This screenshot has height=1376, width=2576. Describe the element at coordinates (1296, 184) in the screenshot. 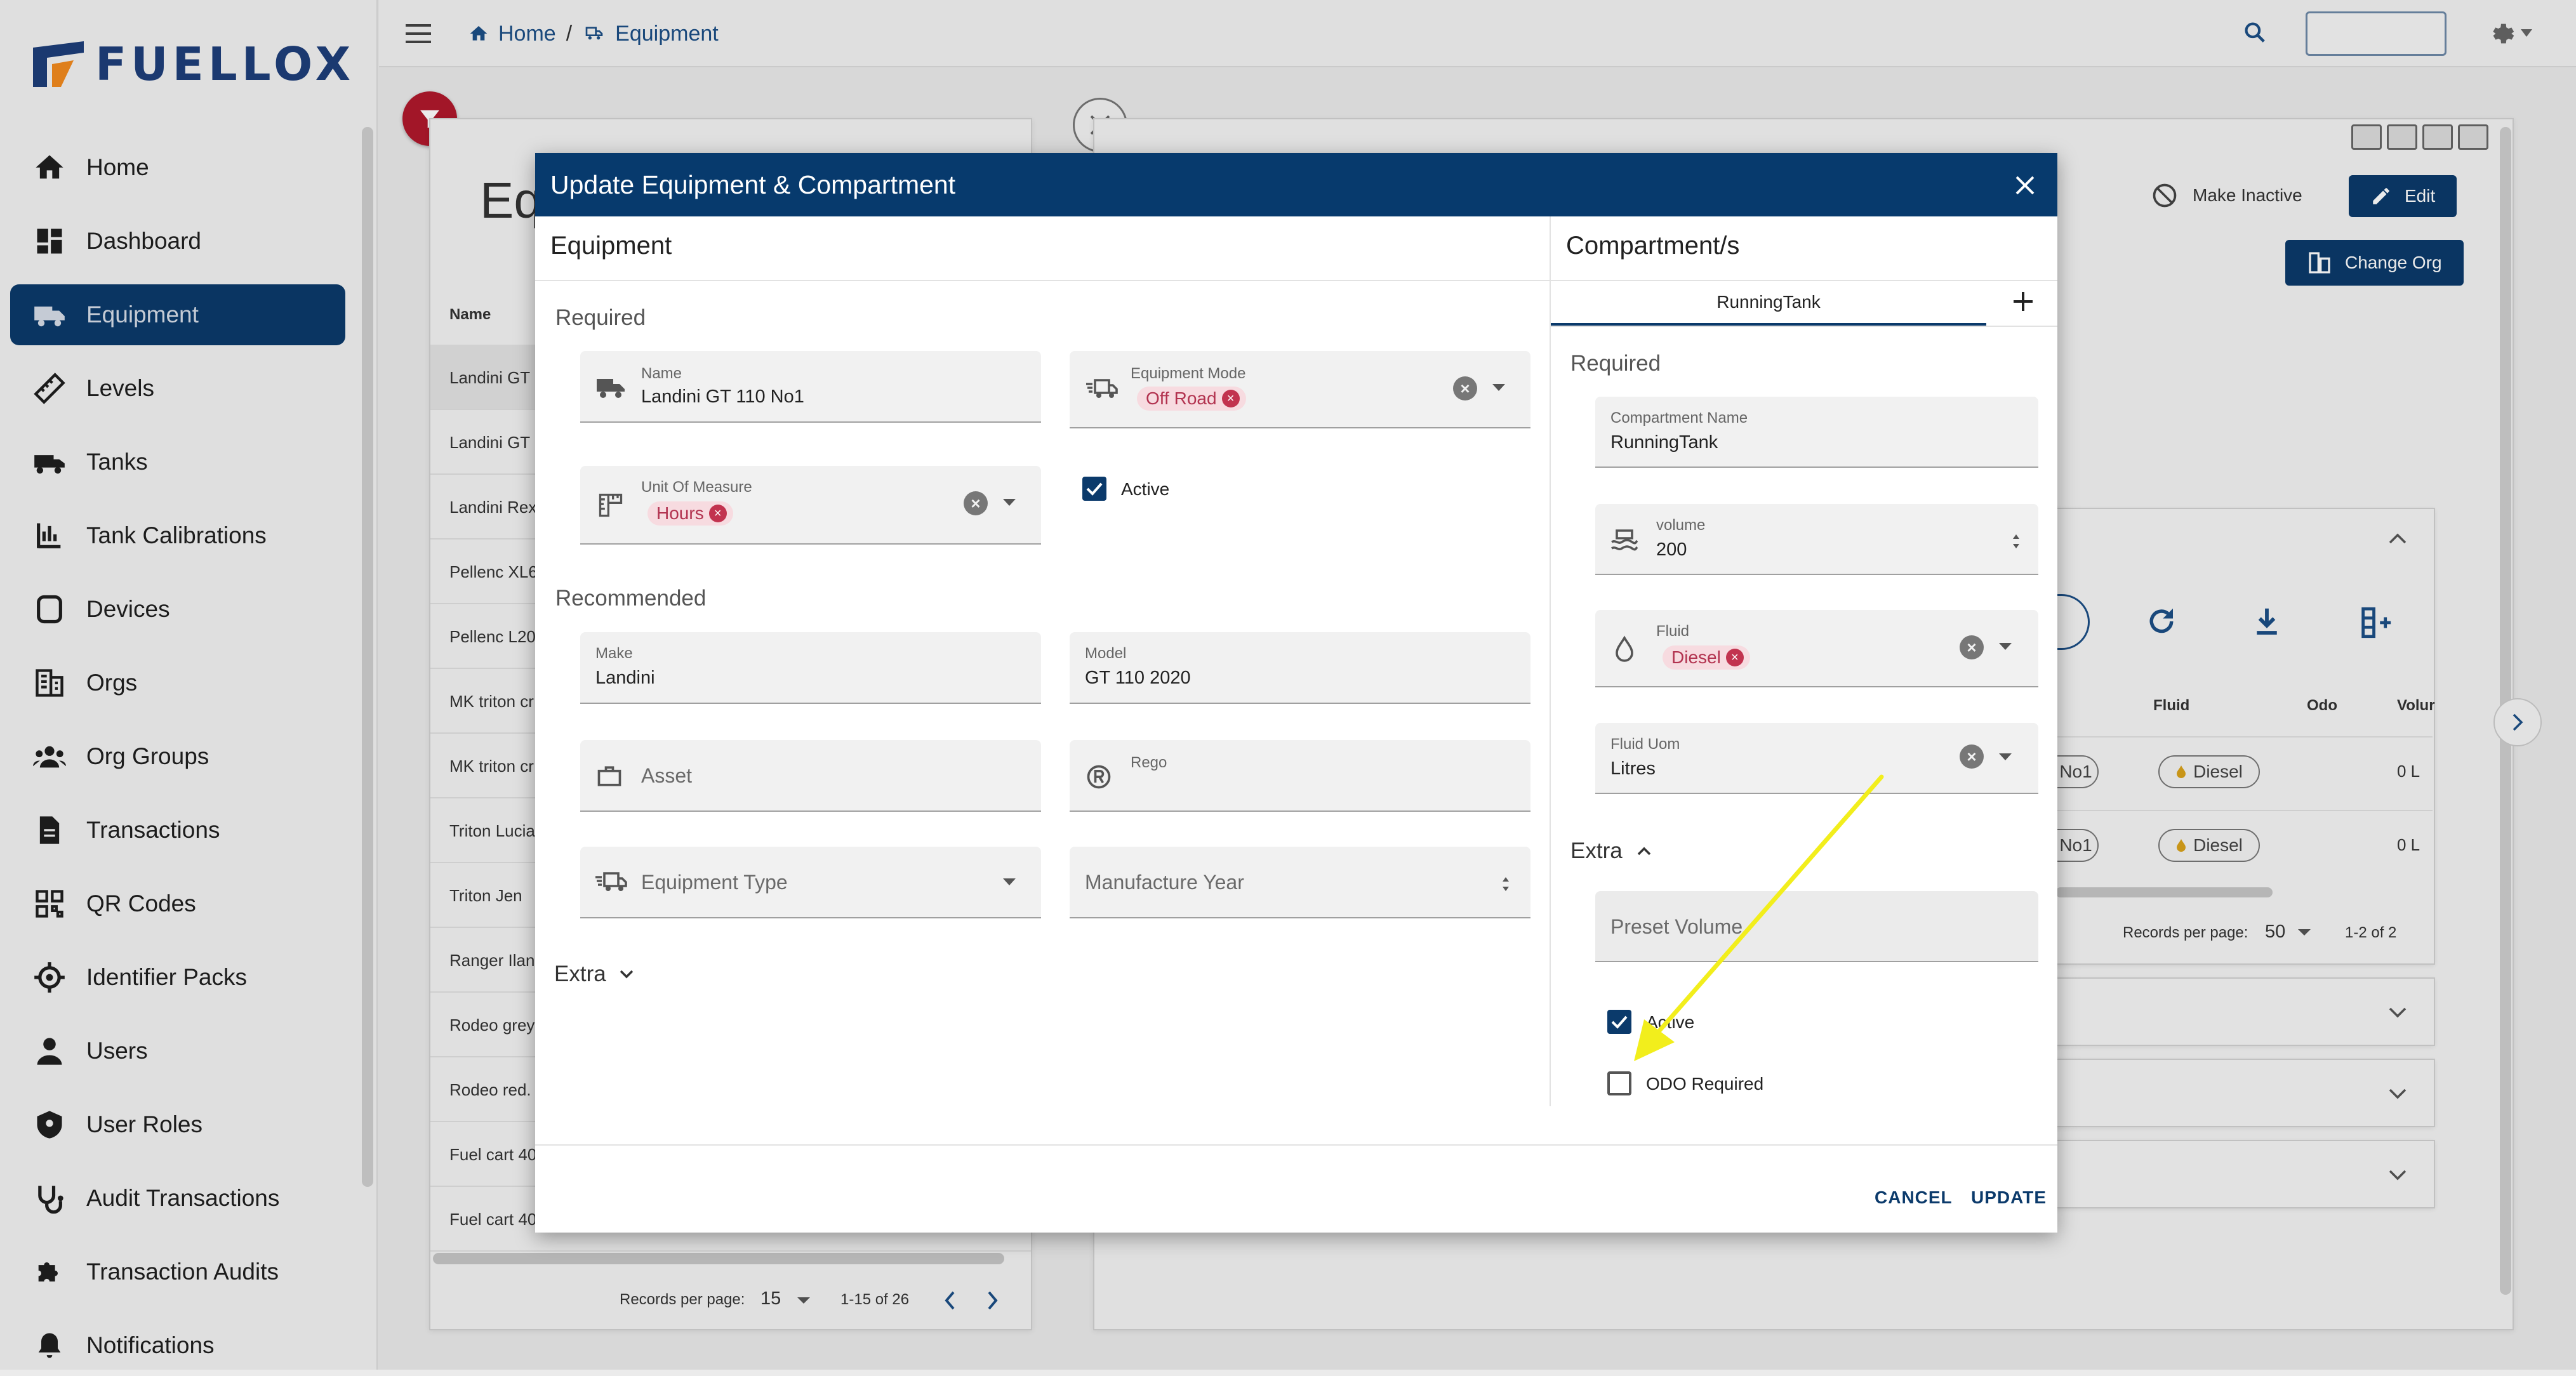

I see `dialog-header: Update Equipment & Compartment` at that location.